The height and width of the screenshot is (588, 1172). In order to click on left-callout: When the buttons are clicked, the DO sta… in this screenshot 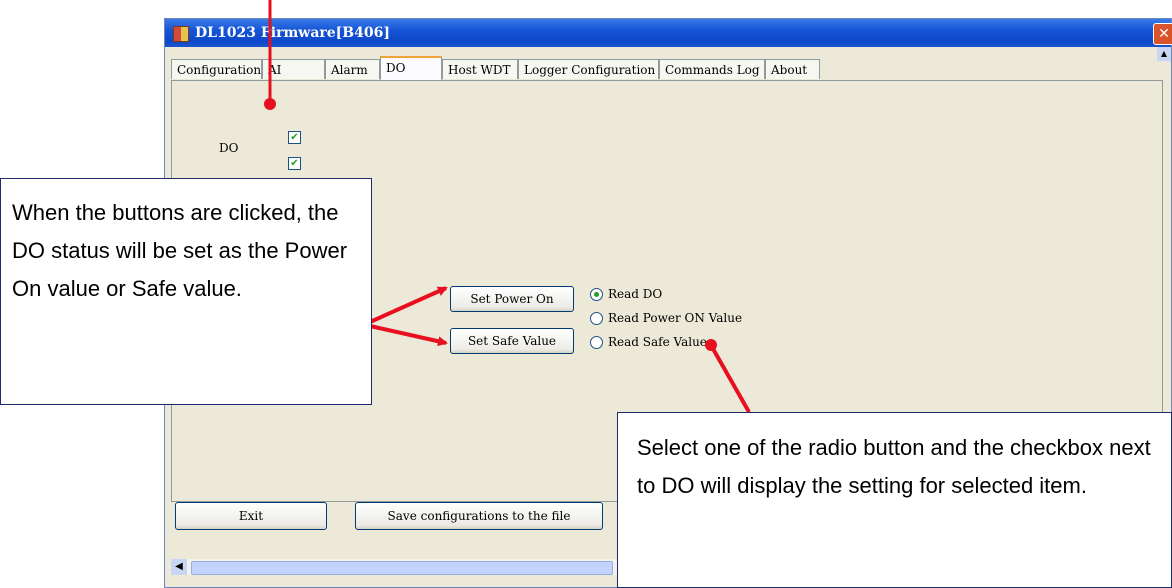, I will do `click(186, 291)`.